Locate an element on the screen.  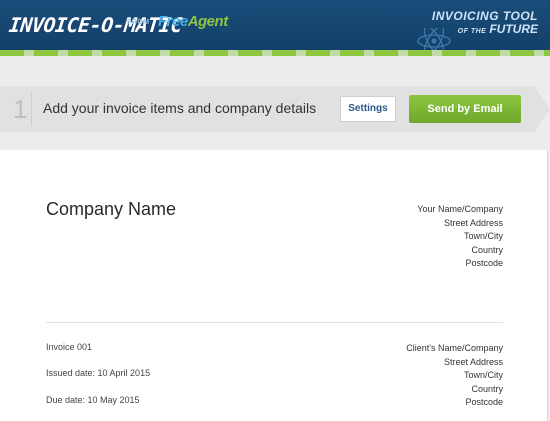
divider is located at coordinates (274, 322).